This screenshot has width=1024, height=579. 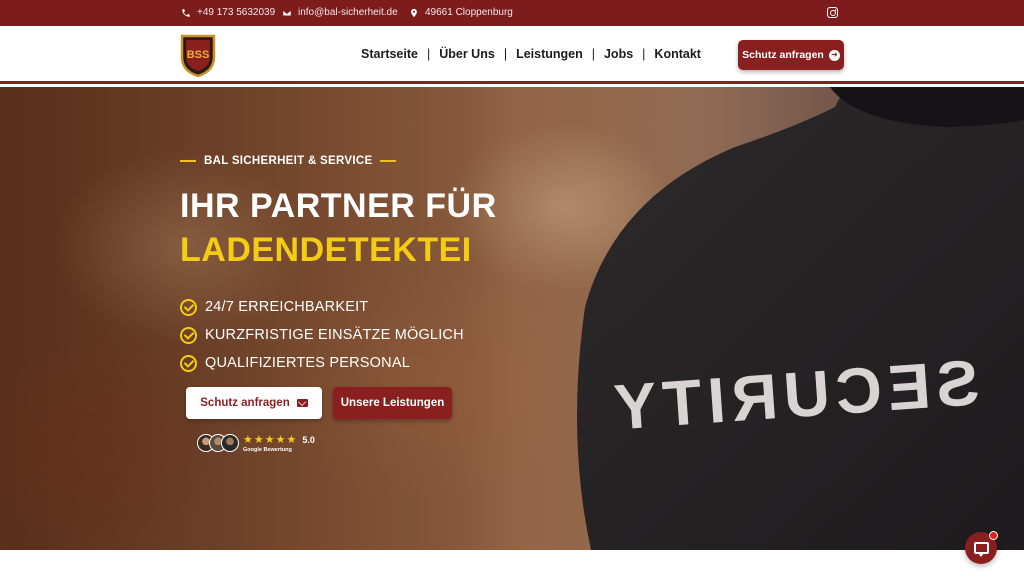 I want to click on nav-item-startseite: Startseite, so click(x=389, y=54).